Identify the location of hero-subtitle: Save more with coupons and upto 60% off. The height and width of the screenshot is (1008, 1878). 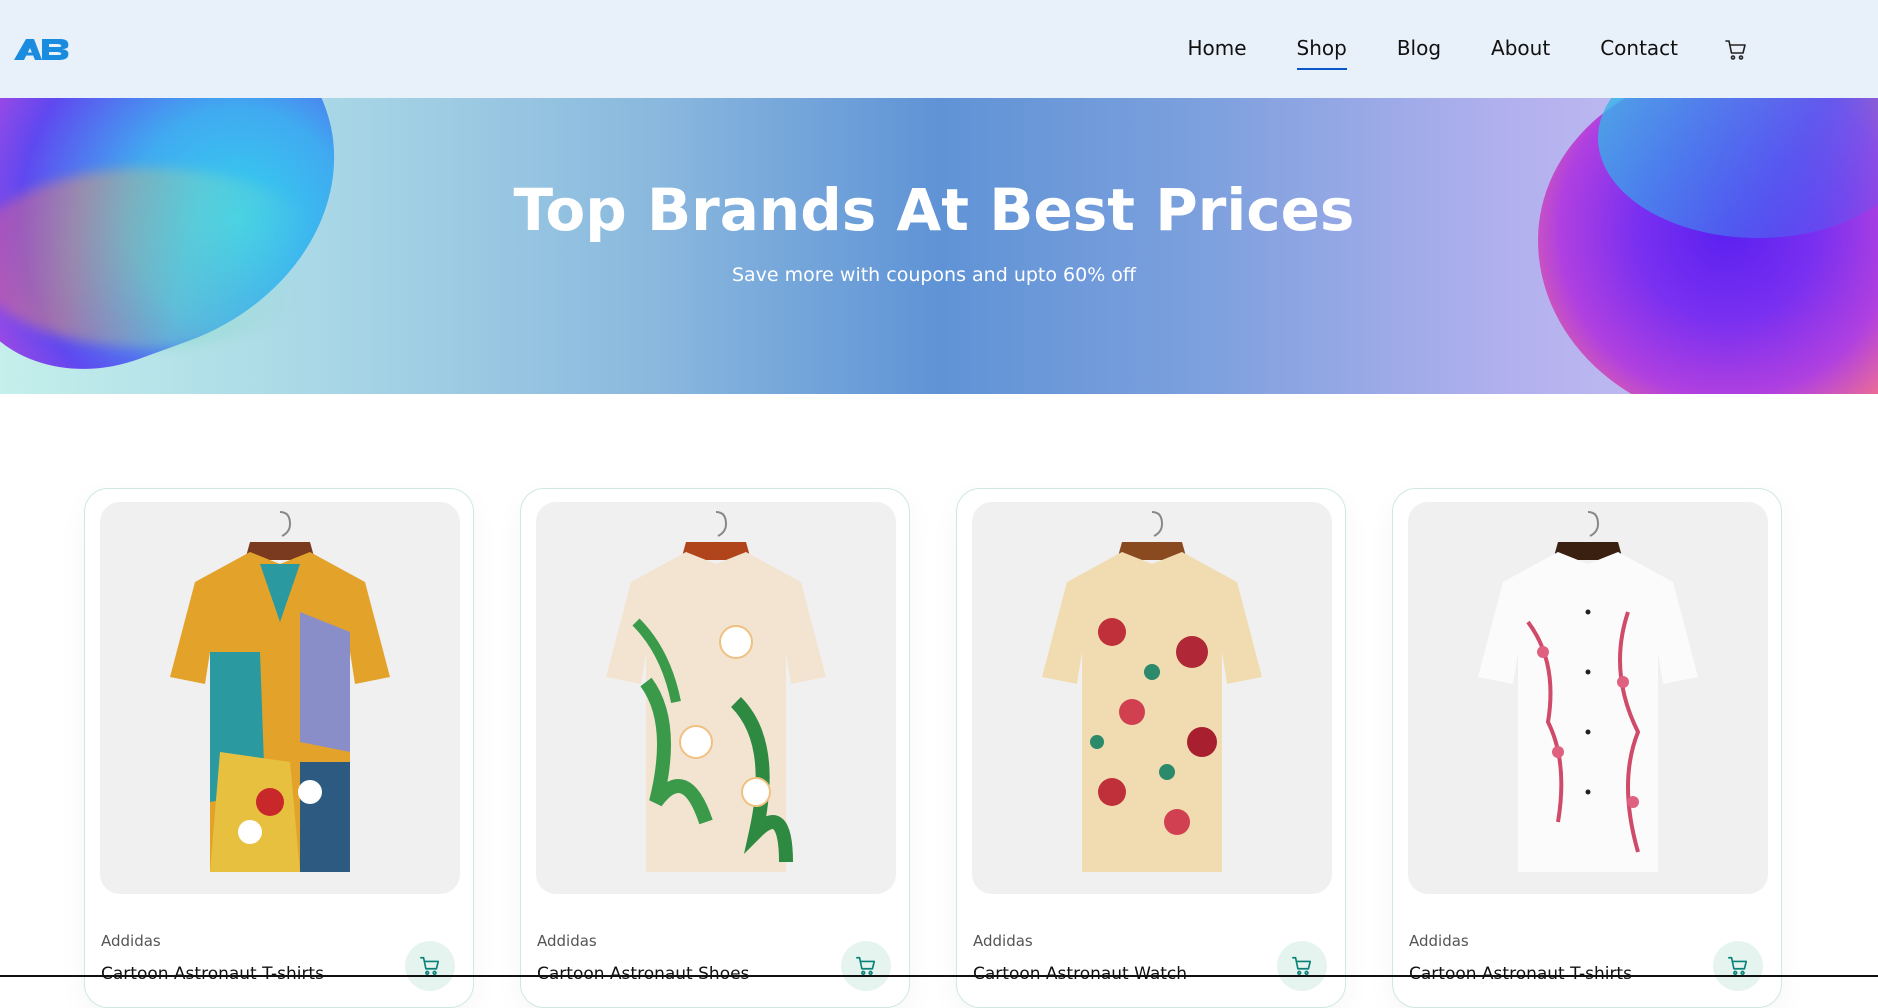
(934, 275).